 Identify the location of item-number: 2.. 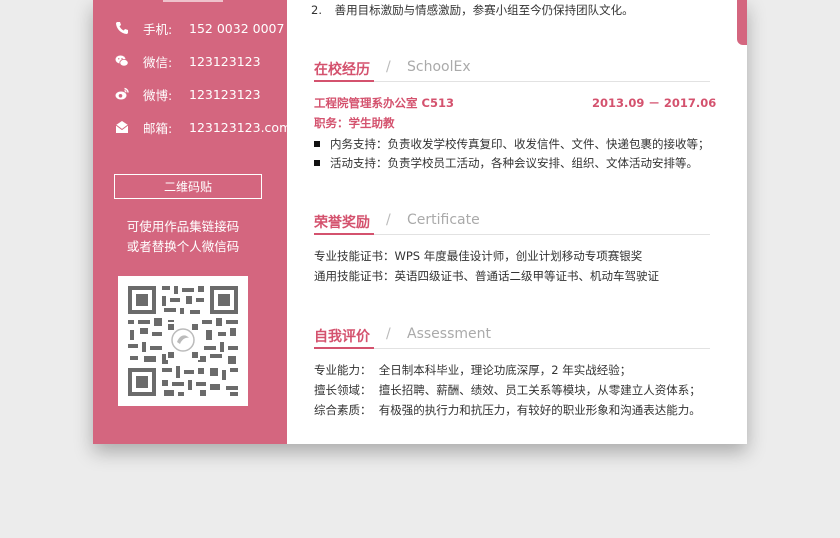
(316, 10).